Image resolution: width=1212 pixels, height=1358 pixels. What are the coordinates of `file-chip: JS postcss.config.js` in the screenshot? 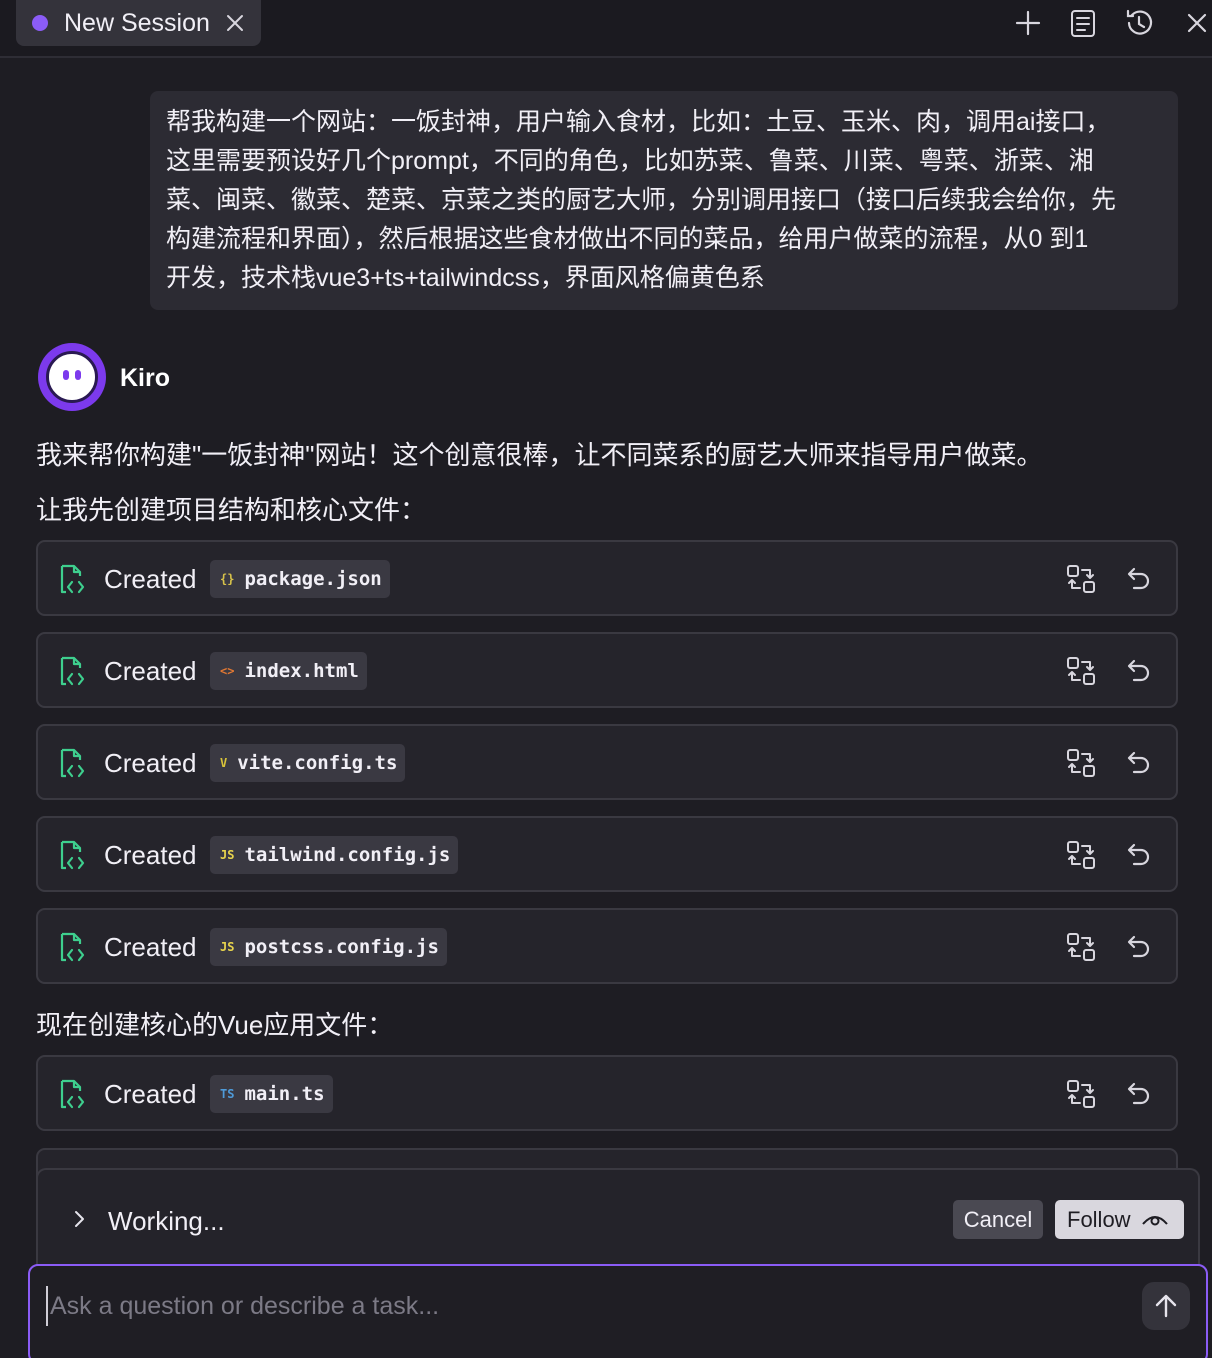 It's located at (328, 947).